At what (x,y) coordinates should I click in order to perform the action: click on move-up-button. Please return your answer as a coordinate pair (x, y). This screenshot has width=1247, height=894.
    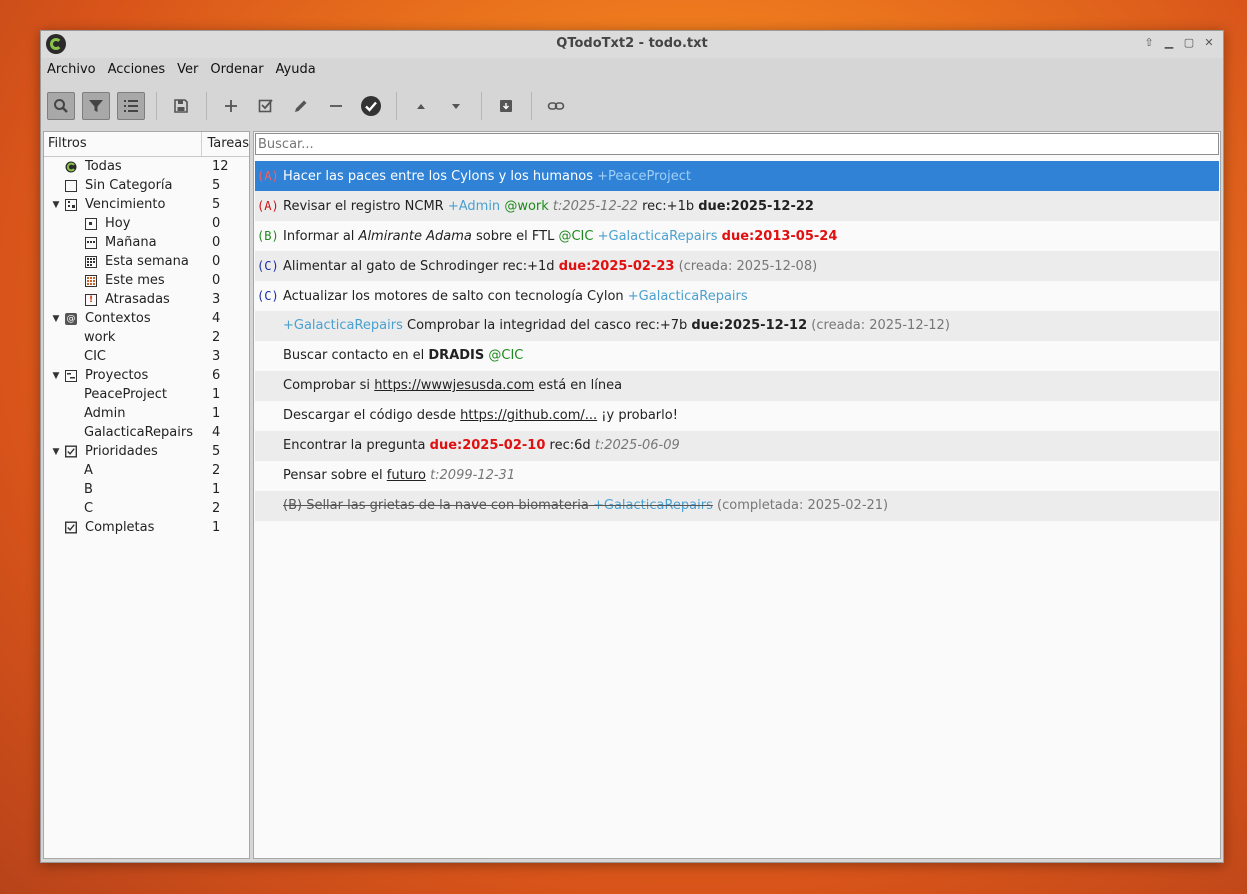
    Looking at the image, I should click on (421, 106).